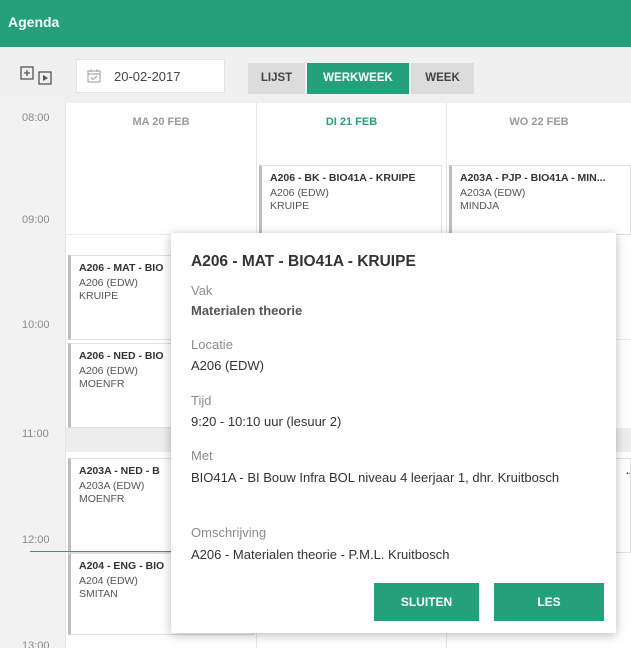 The height and width of the screenshot is (648, 631). I want to click on toolbar: 20-02-2017 LIJST WERKWEEK WEEK, so click(315, 75).